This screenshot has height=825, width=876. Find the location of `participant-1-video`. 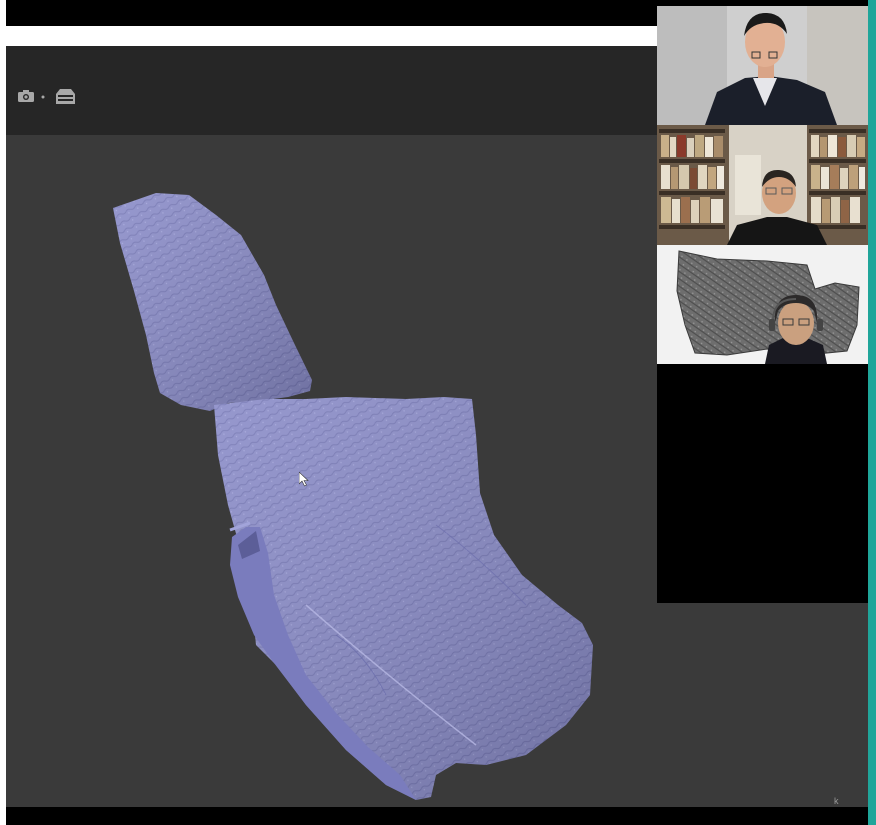

participant-1-video is located at coordinates (762, 65).